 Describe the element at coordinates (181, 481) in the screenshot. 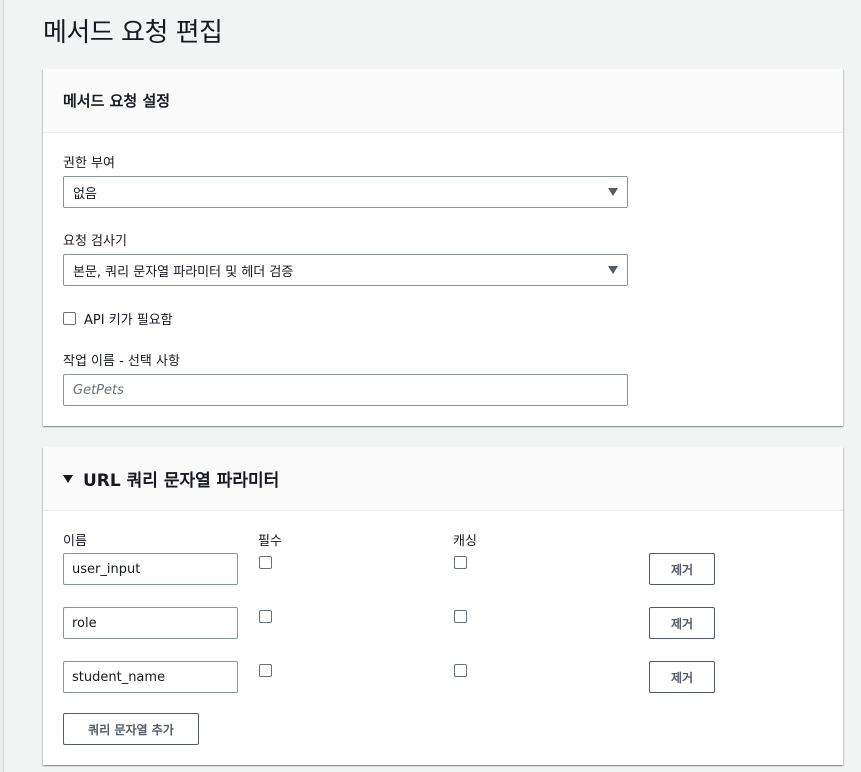

I see `panel-title: URL 쿼리 문자열 파라미터` at that location.